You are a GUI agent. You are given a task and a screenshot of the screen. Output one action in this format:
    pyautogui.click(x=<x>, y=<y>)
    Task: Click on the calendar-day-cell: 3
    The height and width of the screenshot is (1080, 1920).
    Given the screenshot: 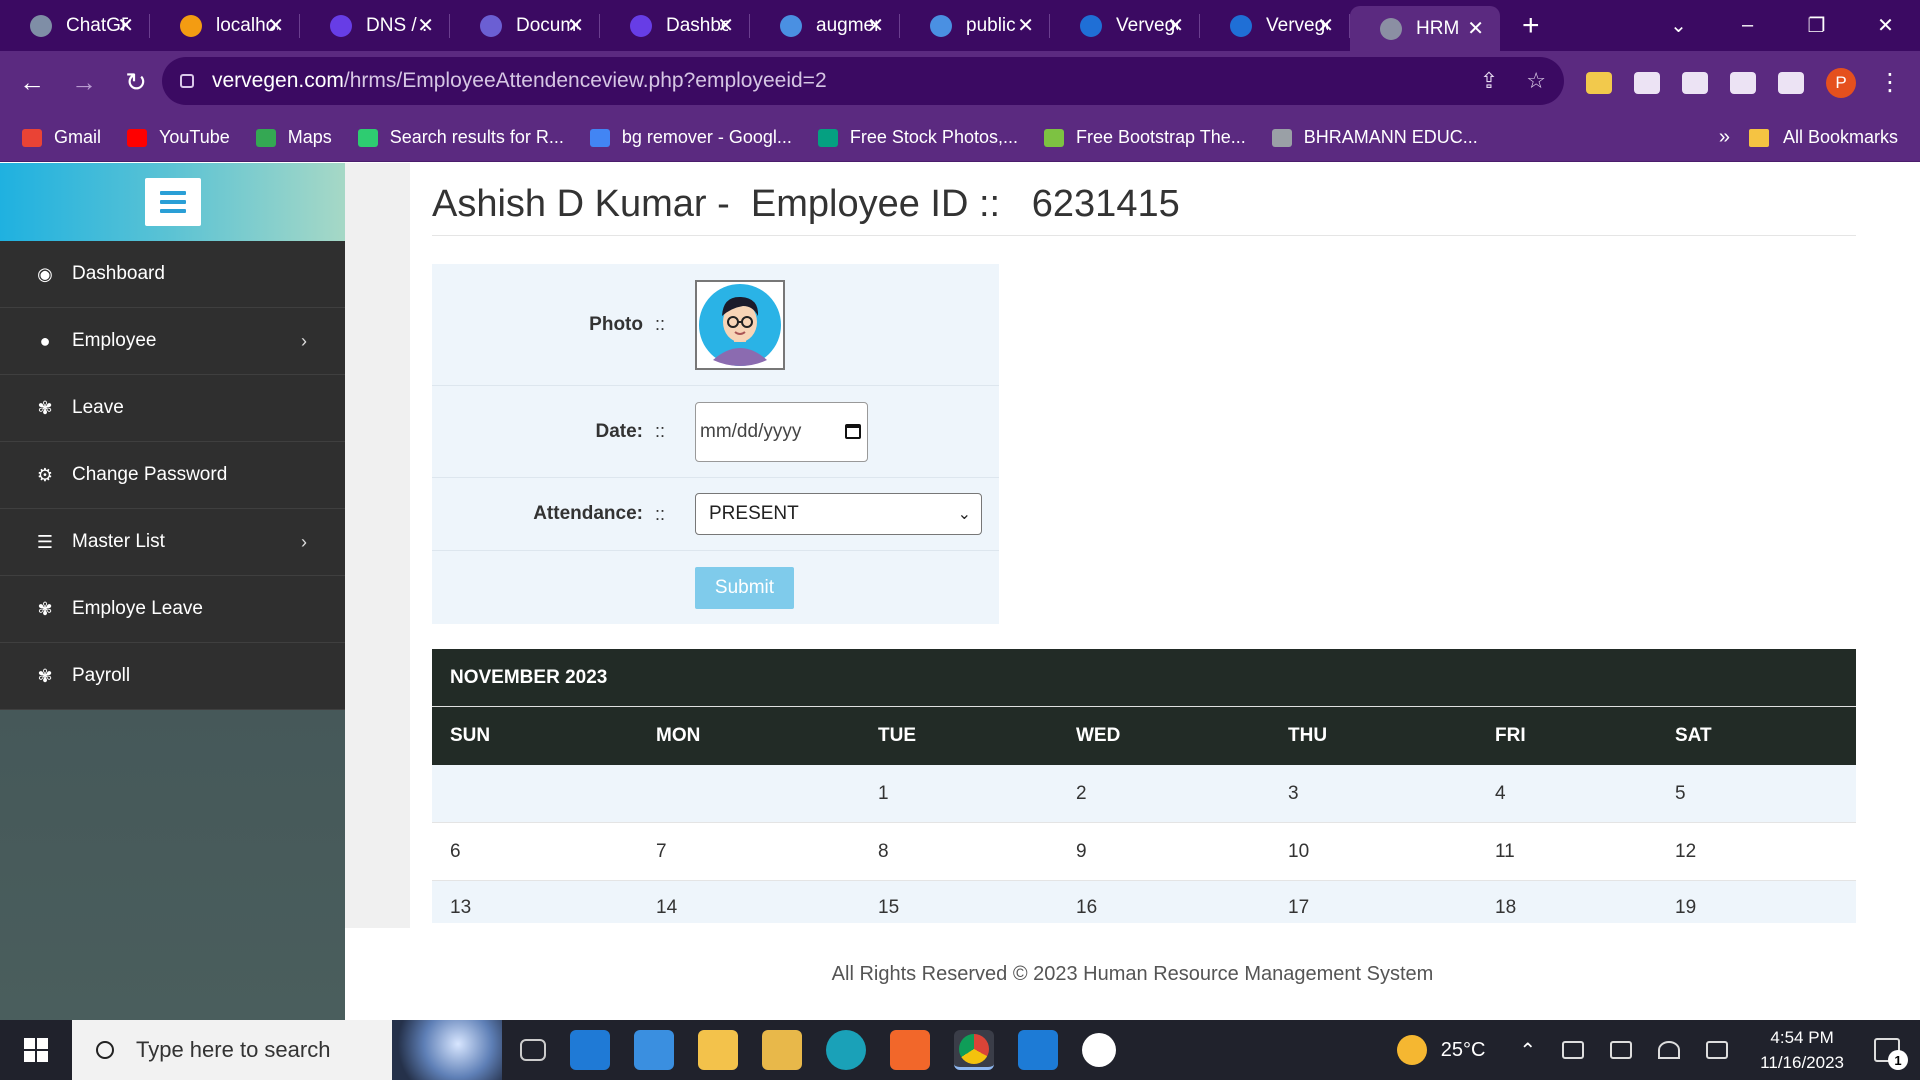 What is the action you would take?
    pyautogui.click(x=1373, y=794)
    